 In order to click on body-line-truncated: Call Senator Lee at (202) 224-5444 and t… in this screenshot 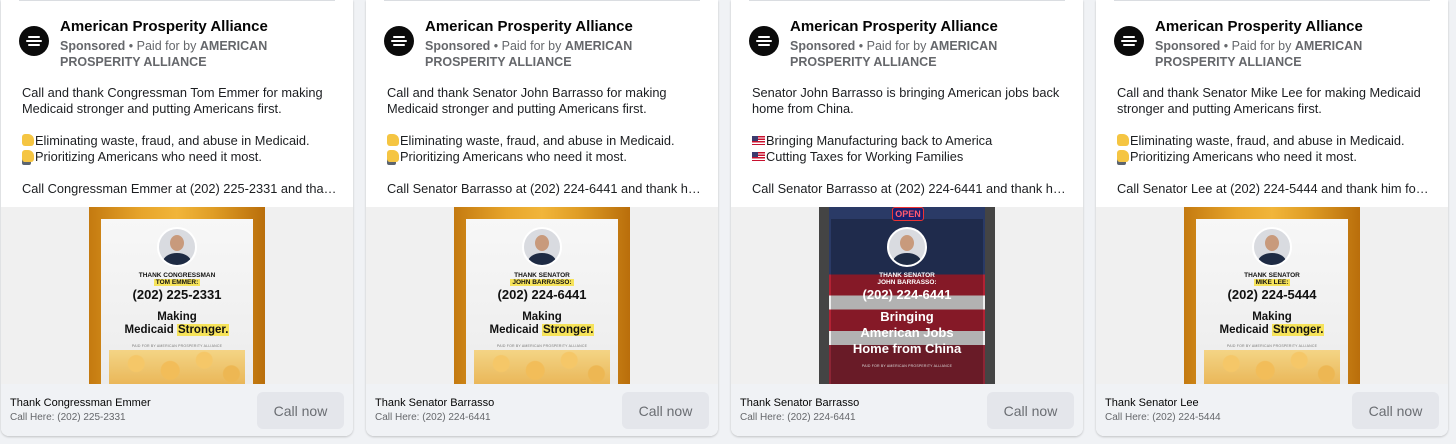, I will do `click(1274, 189)`.